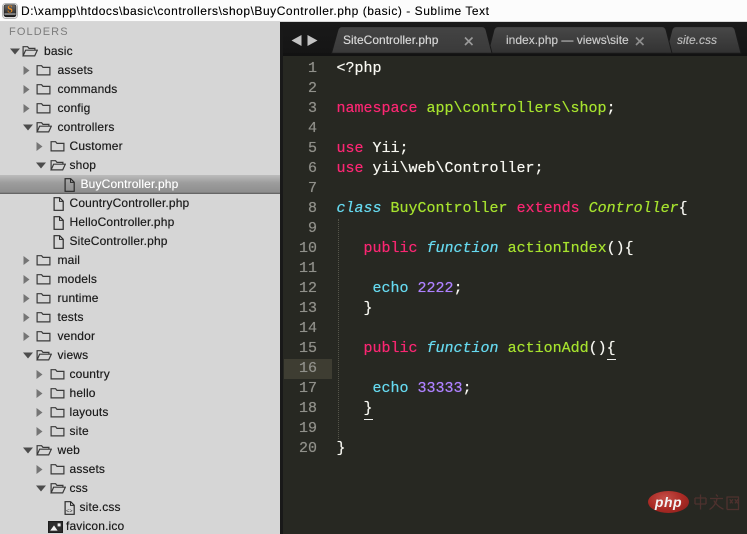 The height and width of the screenshot is (534, 747). I want to click on svg-text: S, so click(10, 10).